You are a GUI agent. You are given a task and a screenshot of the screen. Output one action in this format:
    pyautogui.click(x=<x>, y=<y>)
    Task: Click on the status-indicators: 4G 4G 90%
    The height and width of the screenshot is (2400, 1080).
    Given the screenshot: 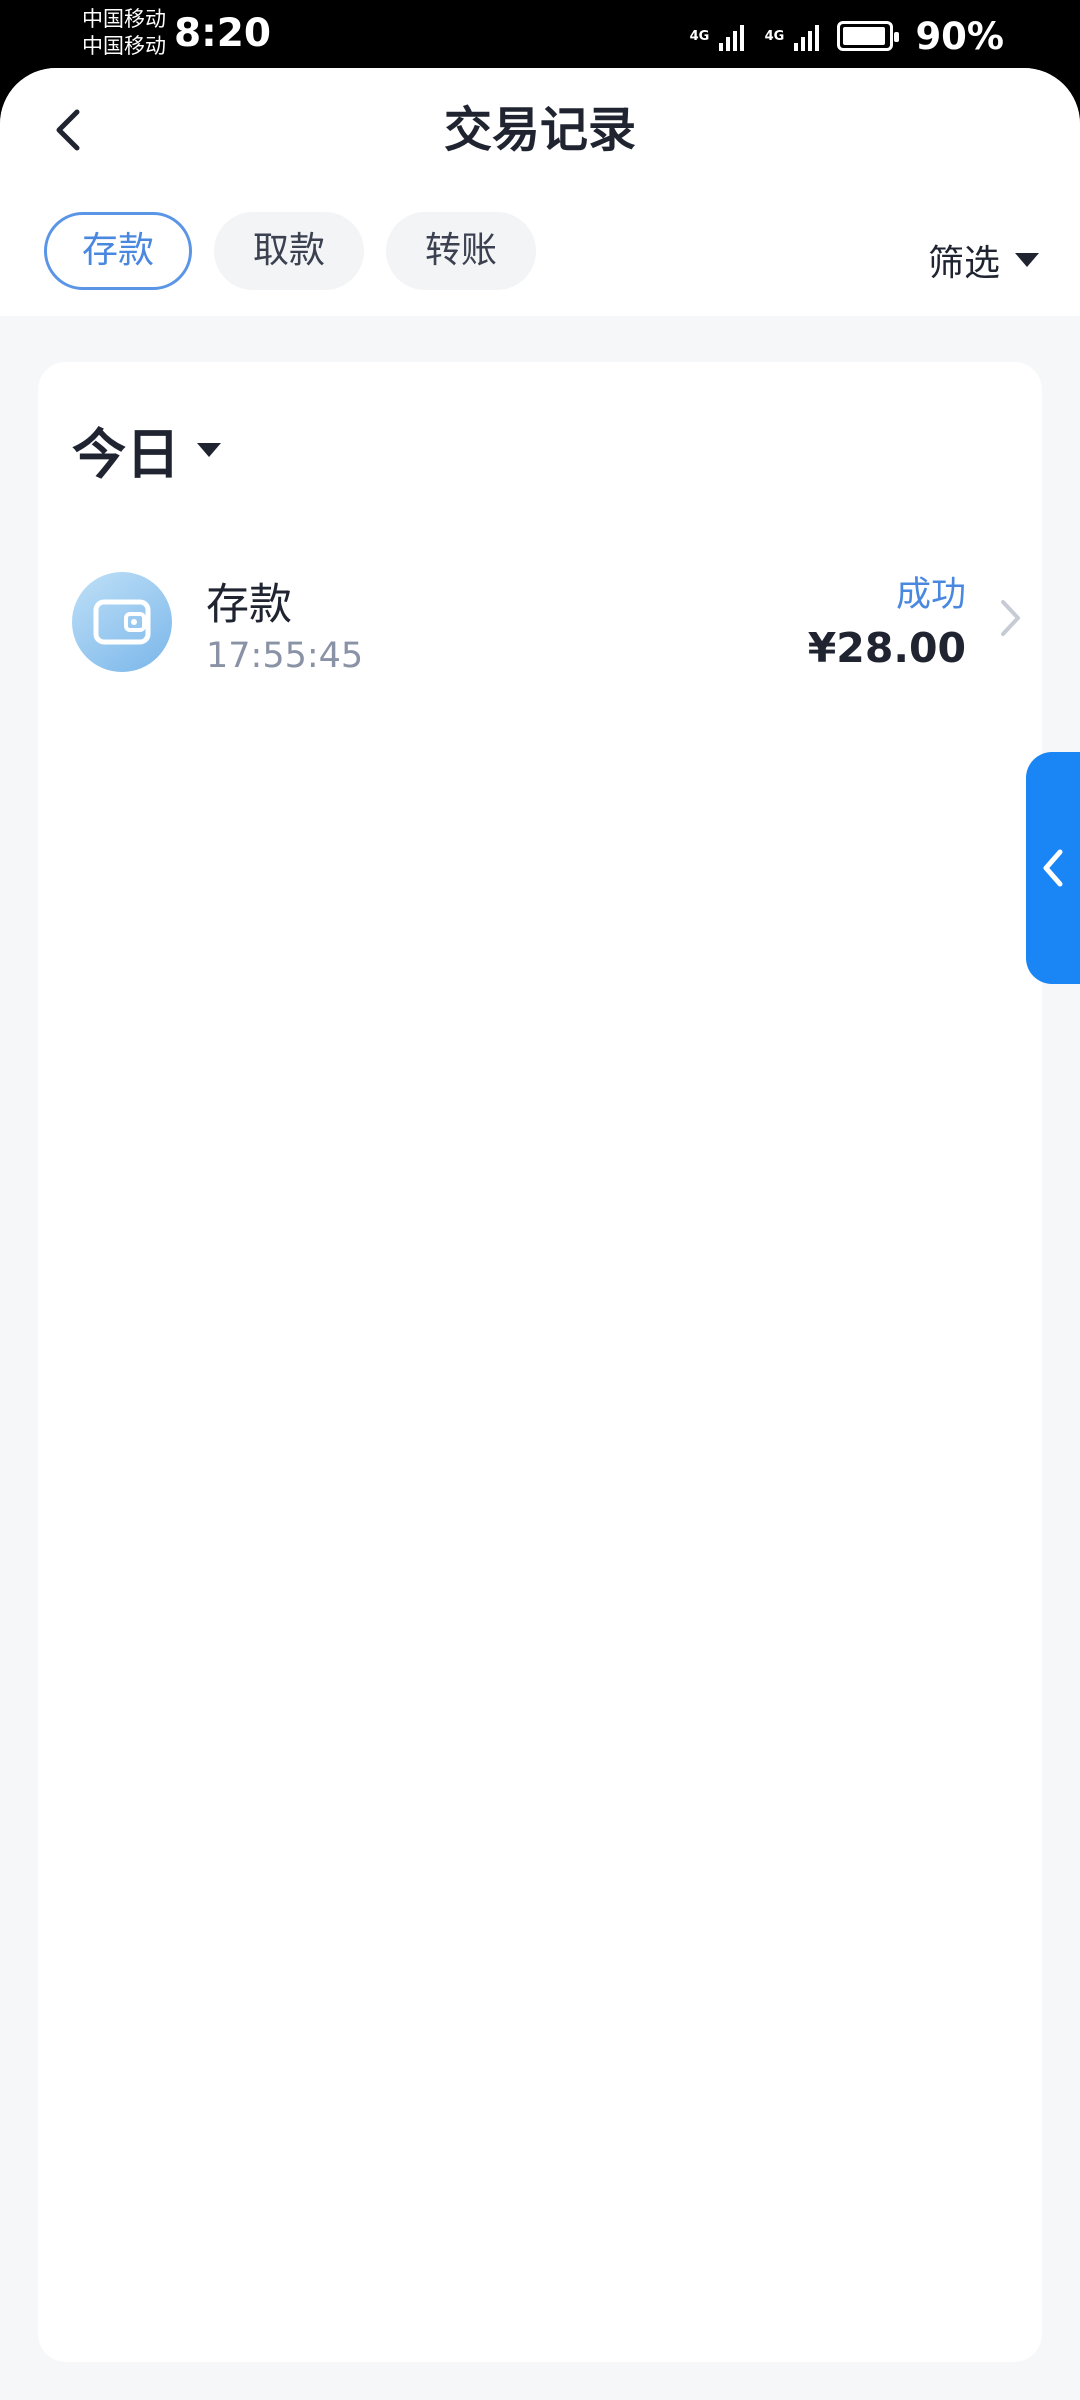 What is the action you would take?
    pyautogui.click(x=846, y=36)
    